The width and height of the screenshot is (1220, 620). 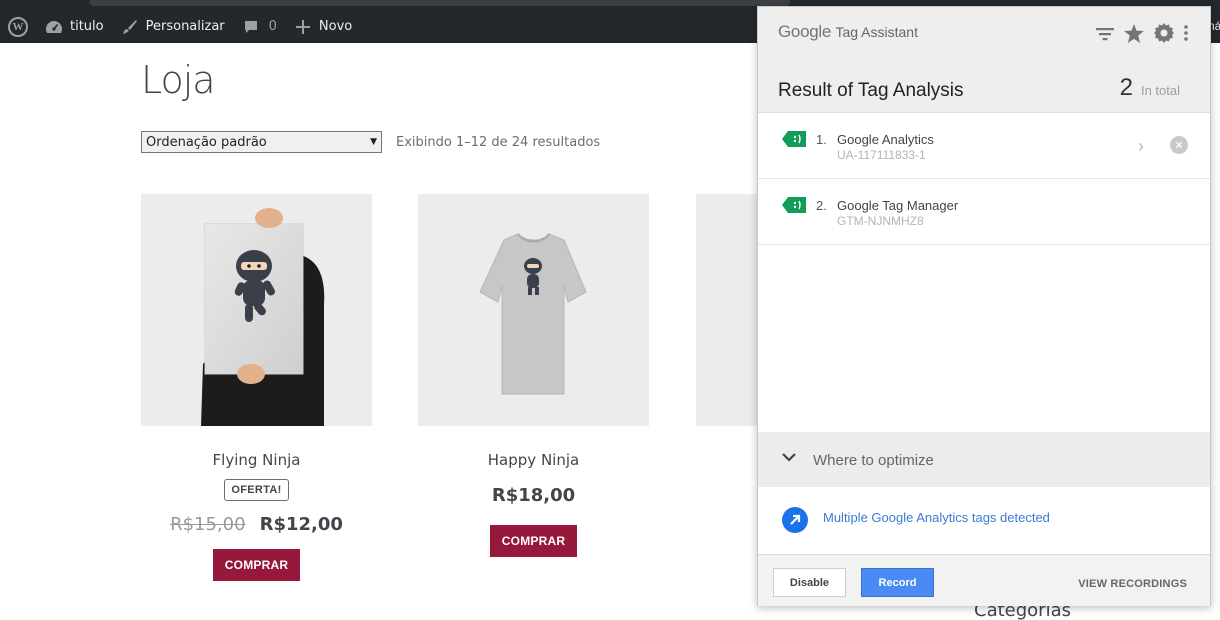 What do you see at coordinates (373, 142) in the screenshot?
I see `dropdown-arrow-icon: ▼` at bounding box center [373, 142].